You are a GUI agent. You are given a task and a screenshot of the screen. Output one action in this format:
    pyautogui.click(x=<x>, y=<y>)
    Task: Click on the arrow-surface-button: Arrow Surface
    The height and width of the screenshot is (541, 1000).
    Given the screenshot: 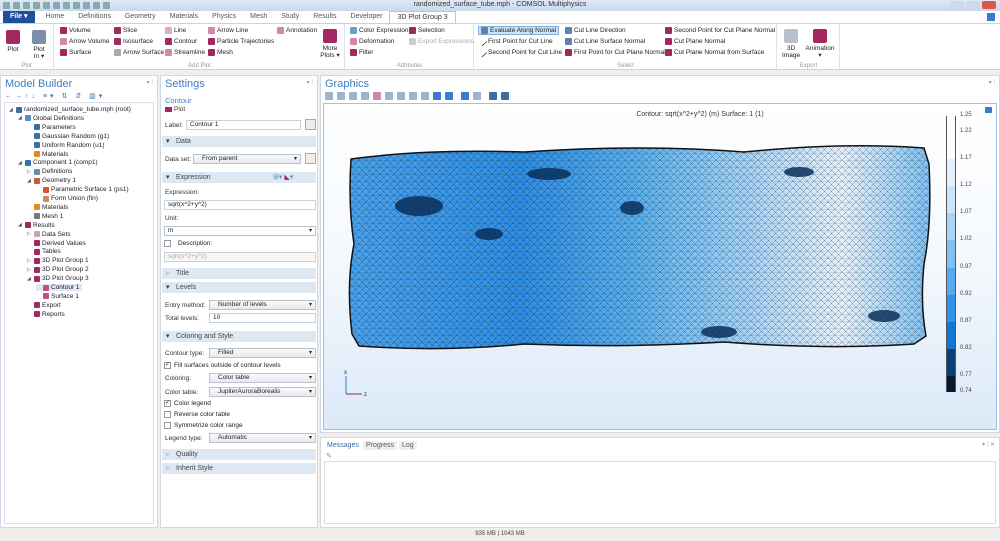 What is the action you would take?
    pyautogui.click(x=139, y=52)
    